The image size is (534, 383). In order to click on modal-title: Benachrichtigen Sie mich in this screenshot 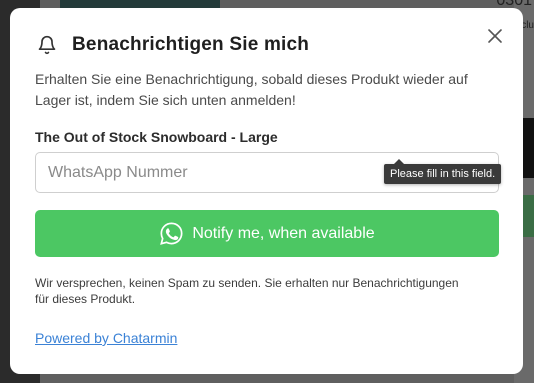, I will do `click(191, 44)`.